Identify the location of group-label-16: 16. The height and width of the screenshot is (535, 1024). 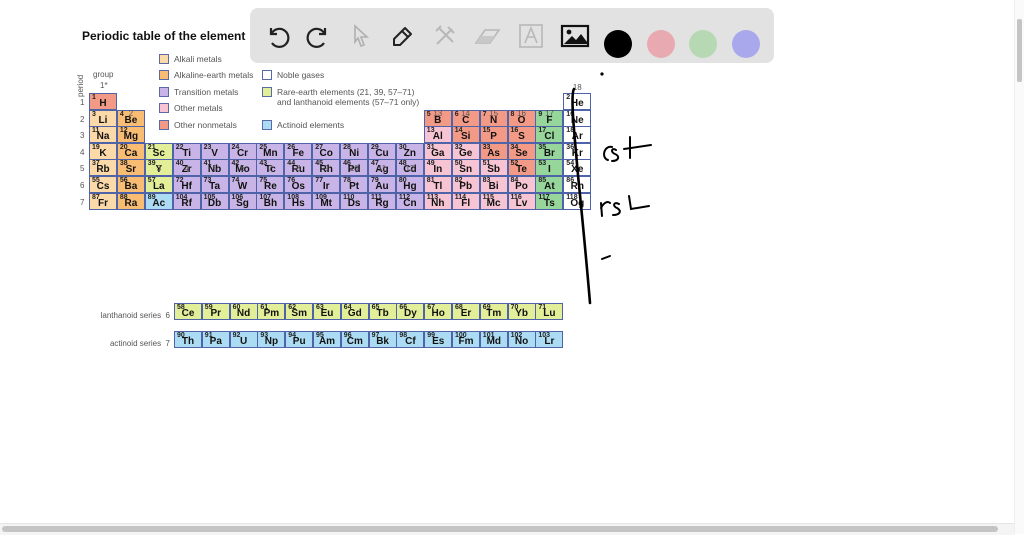
(521, 113).